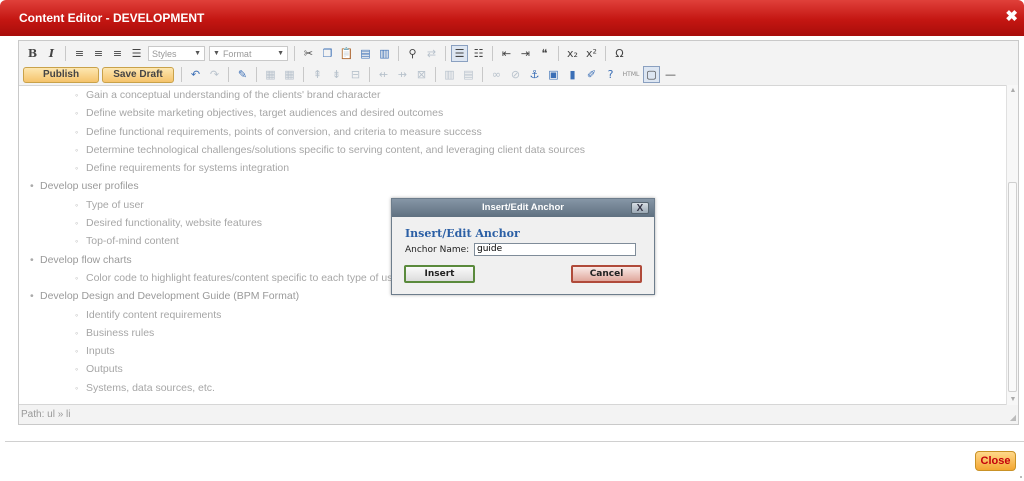 This screenshot has width=1024, height=481. I want to click on unlink-icon: ⊘, so click(515, 74).